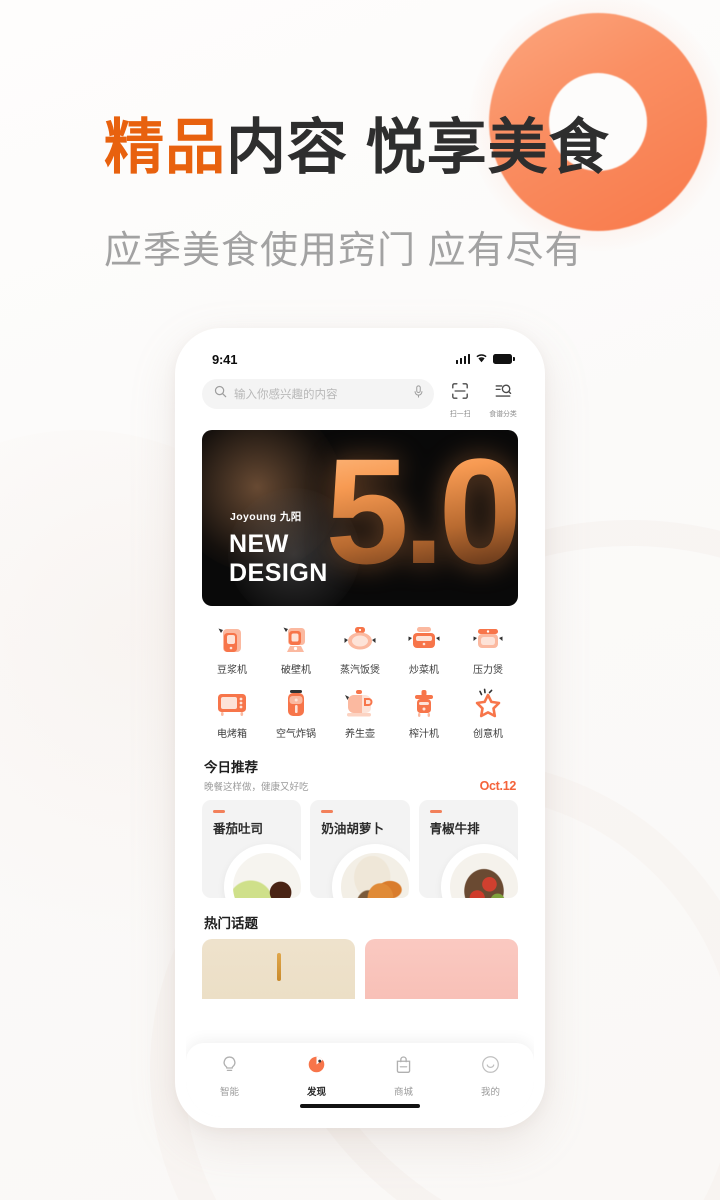 This screenshot has width=720, height=1200. Describe the element at coordinates (454, 829) in the screenshot. I see `recipe-card-title: 青椒牛排` at that location.